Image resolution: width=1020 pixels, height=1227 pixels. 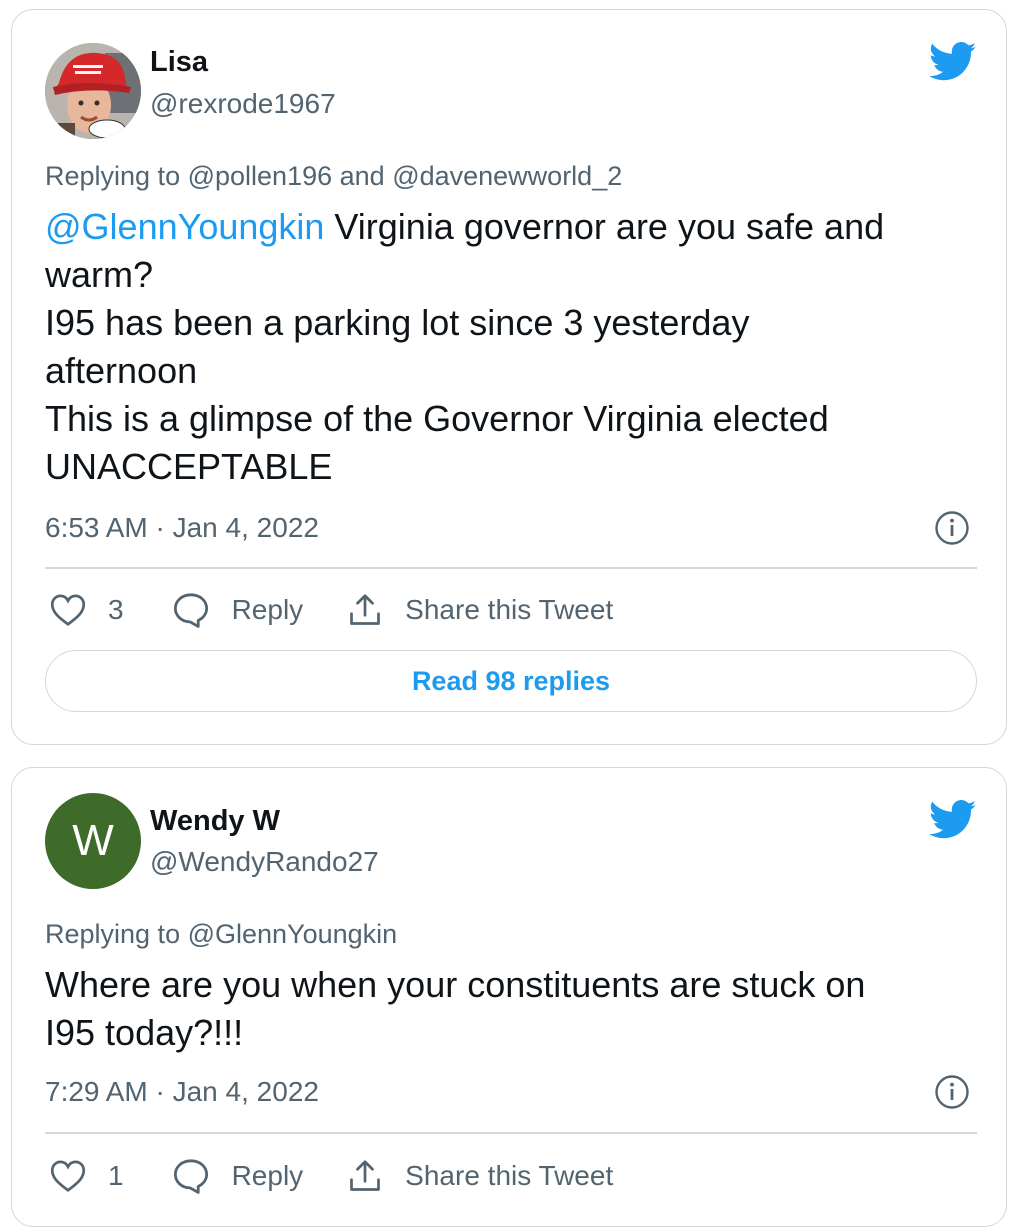 I want to click on tweet-text-line: Virginia governor are you safe and, so click(x=604, y=226).